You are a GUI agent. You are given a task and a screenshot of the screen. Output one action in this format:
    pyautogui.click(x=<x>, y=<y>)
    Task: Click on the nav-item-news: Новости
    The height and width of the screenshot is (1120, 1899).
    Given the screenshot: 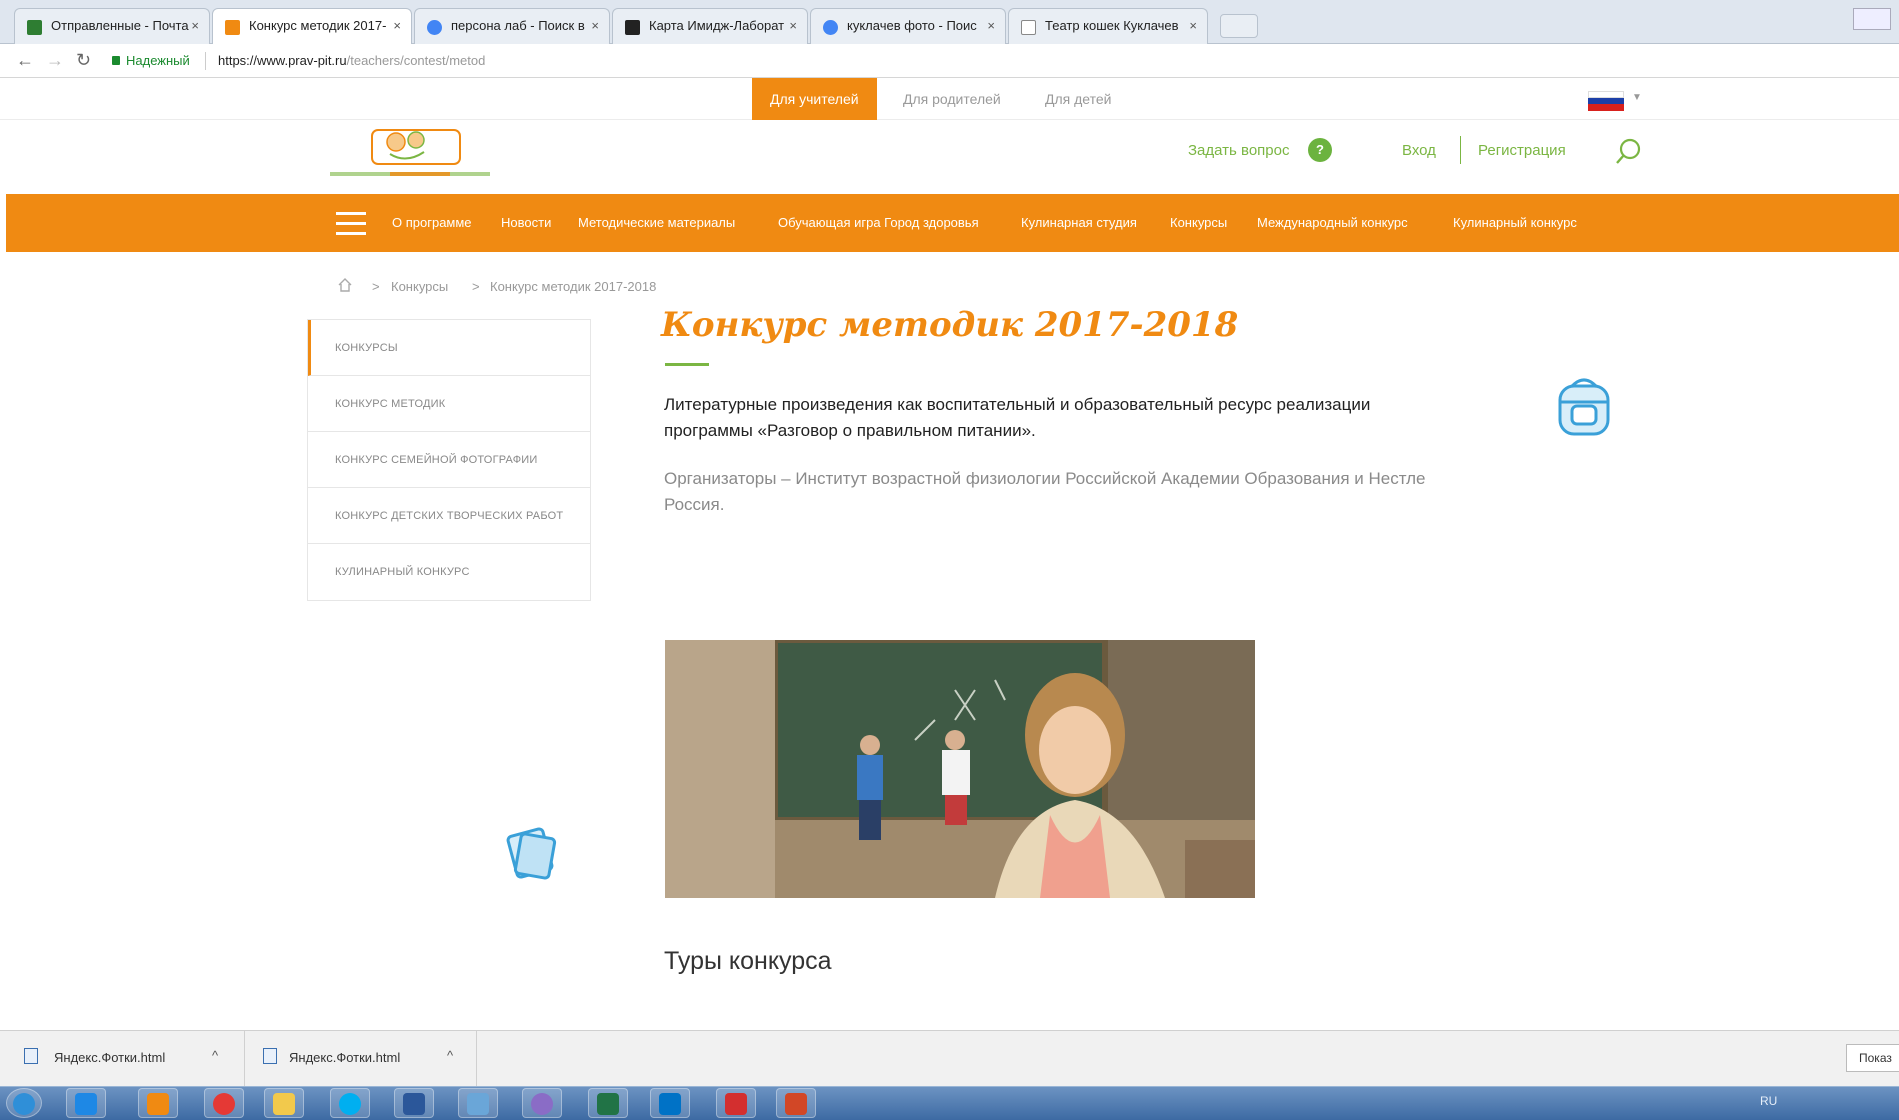 What is the action you would take?
    pyautogui.click(x=526, y=222)
    